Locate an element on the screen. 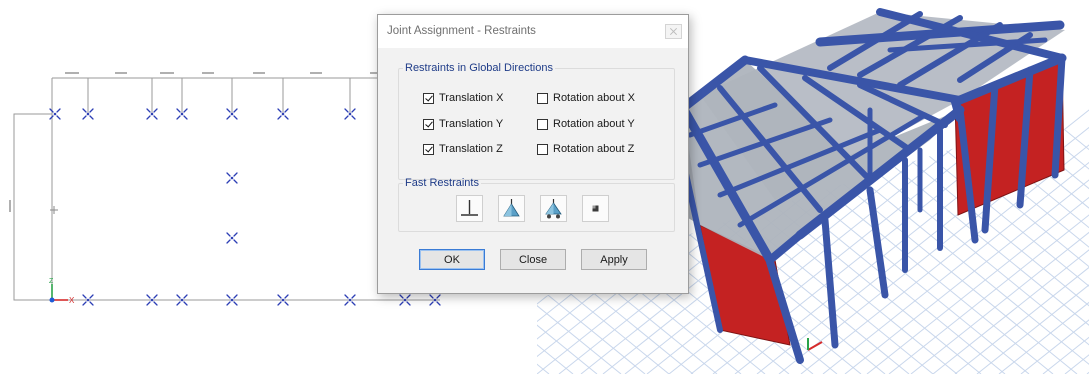 This screenshot has width=1089, height=379. z-axis-label: Z is located at coordinates (51, 281).